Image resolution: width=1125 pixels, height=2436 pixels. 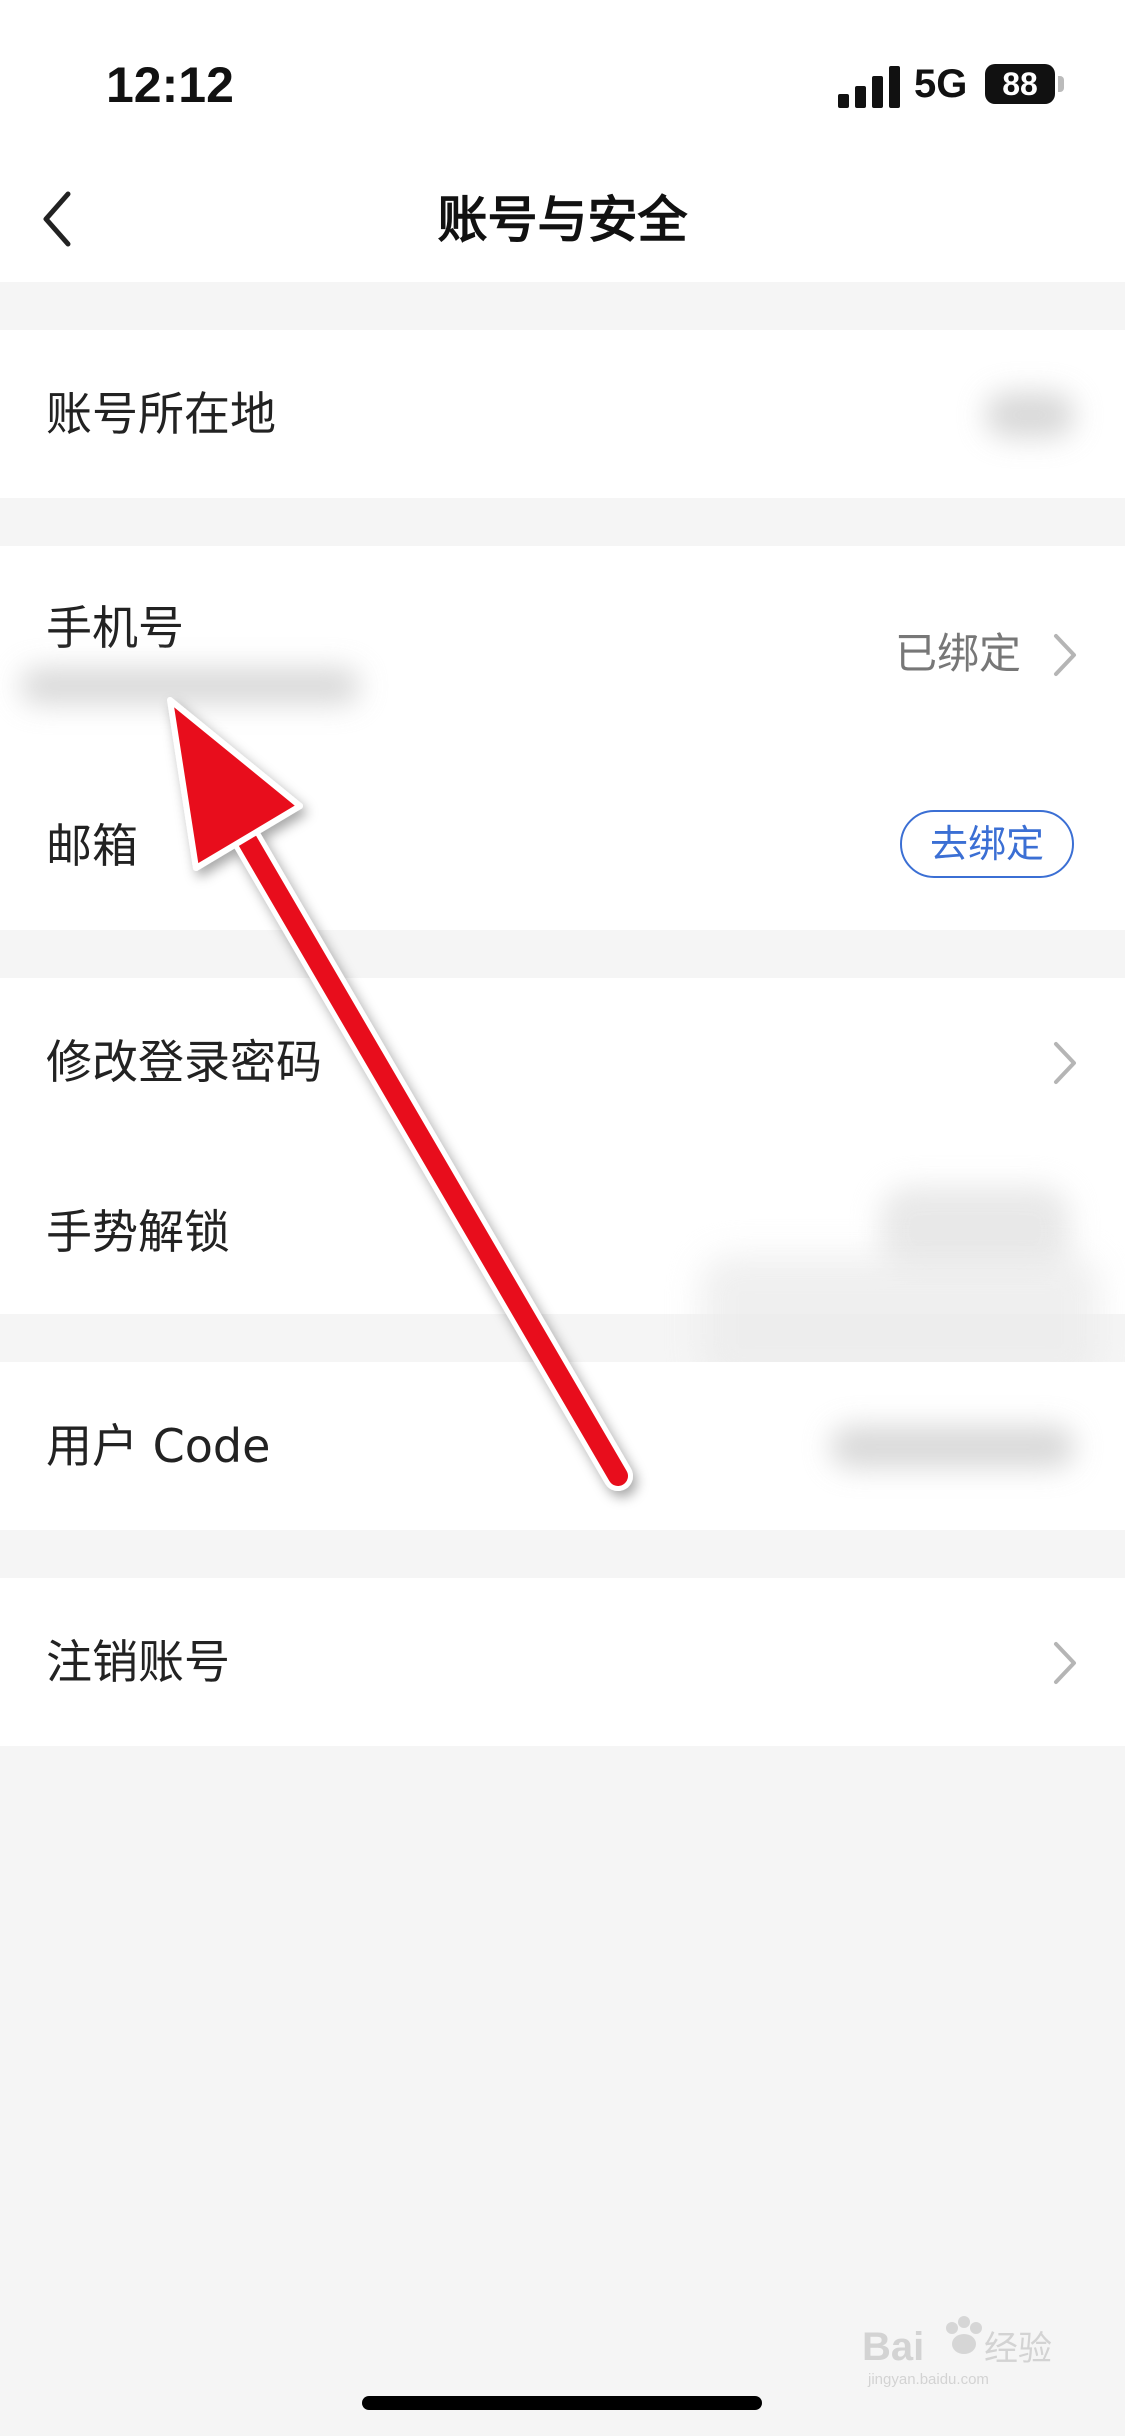 I want to click on blurred-value, so click(x=1030, y=415).